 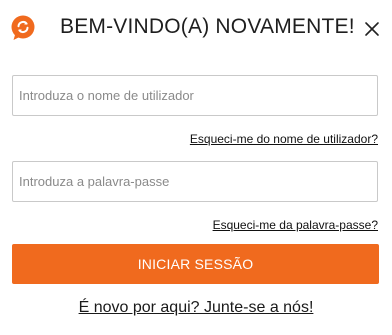 What do you see at coordinates (196, 308) in the screenshot?
I see `signup-link: É novo por aqui? Junte-se a nós!` at bounding box center [196, 308].